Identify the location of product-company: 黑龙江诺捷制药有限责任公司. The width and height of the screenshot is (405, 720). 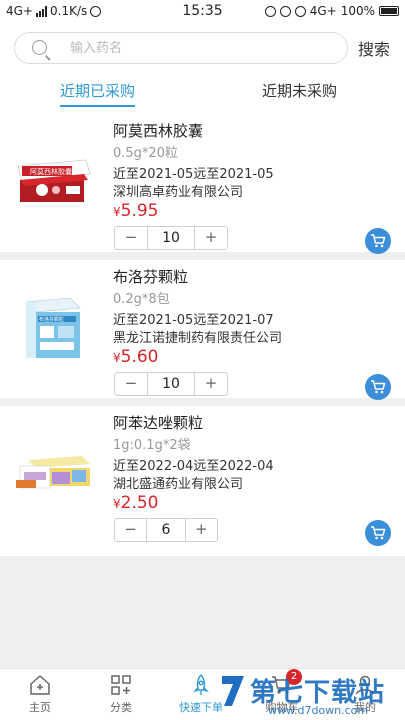
(198, 338).